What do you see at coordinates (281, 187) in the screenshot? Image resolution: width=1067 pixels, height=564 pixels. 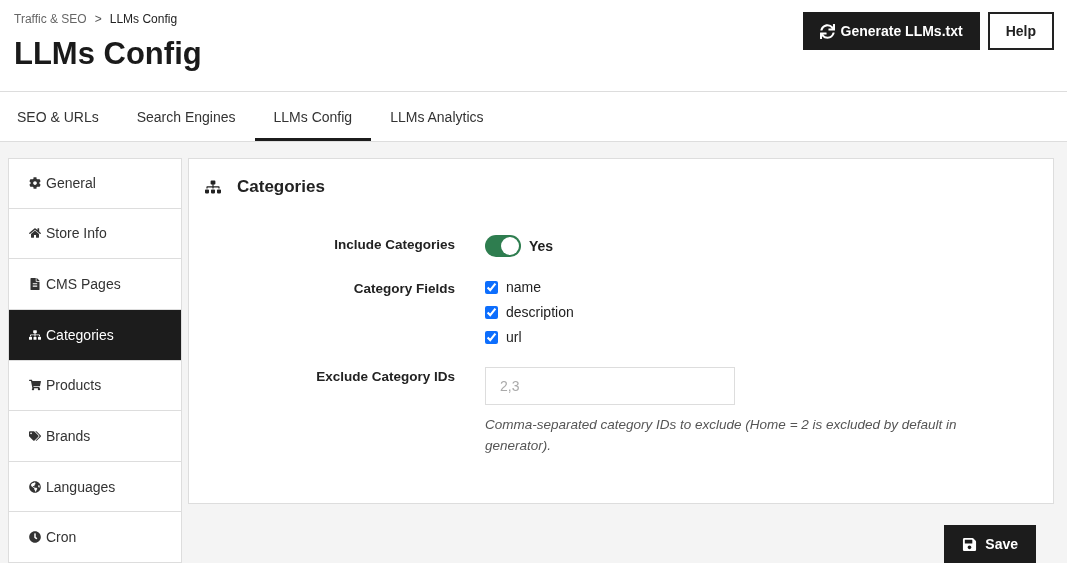 I see `panel-title: Categories` at bounding box center [281, 187].